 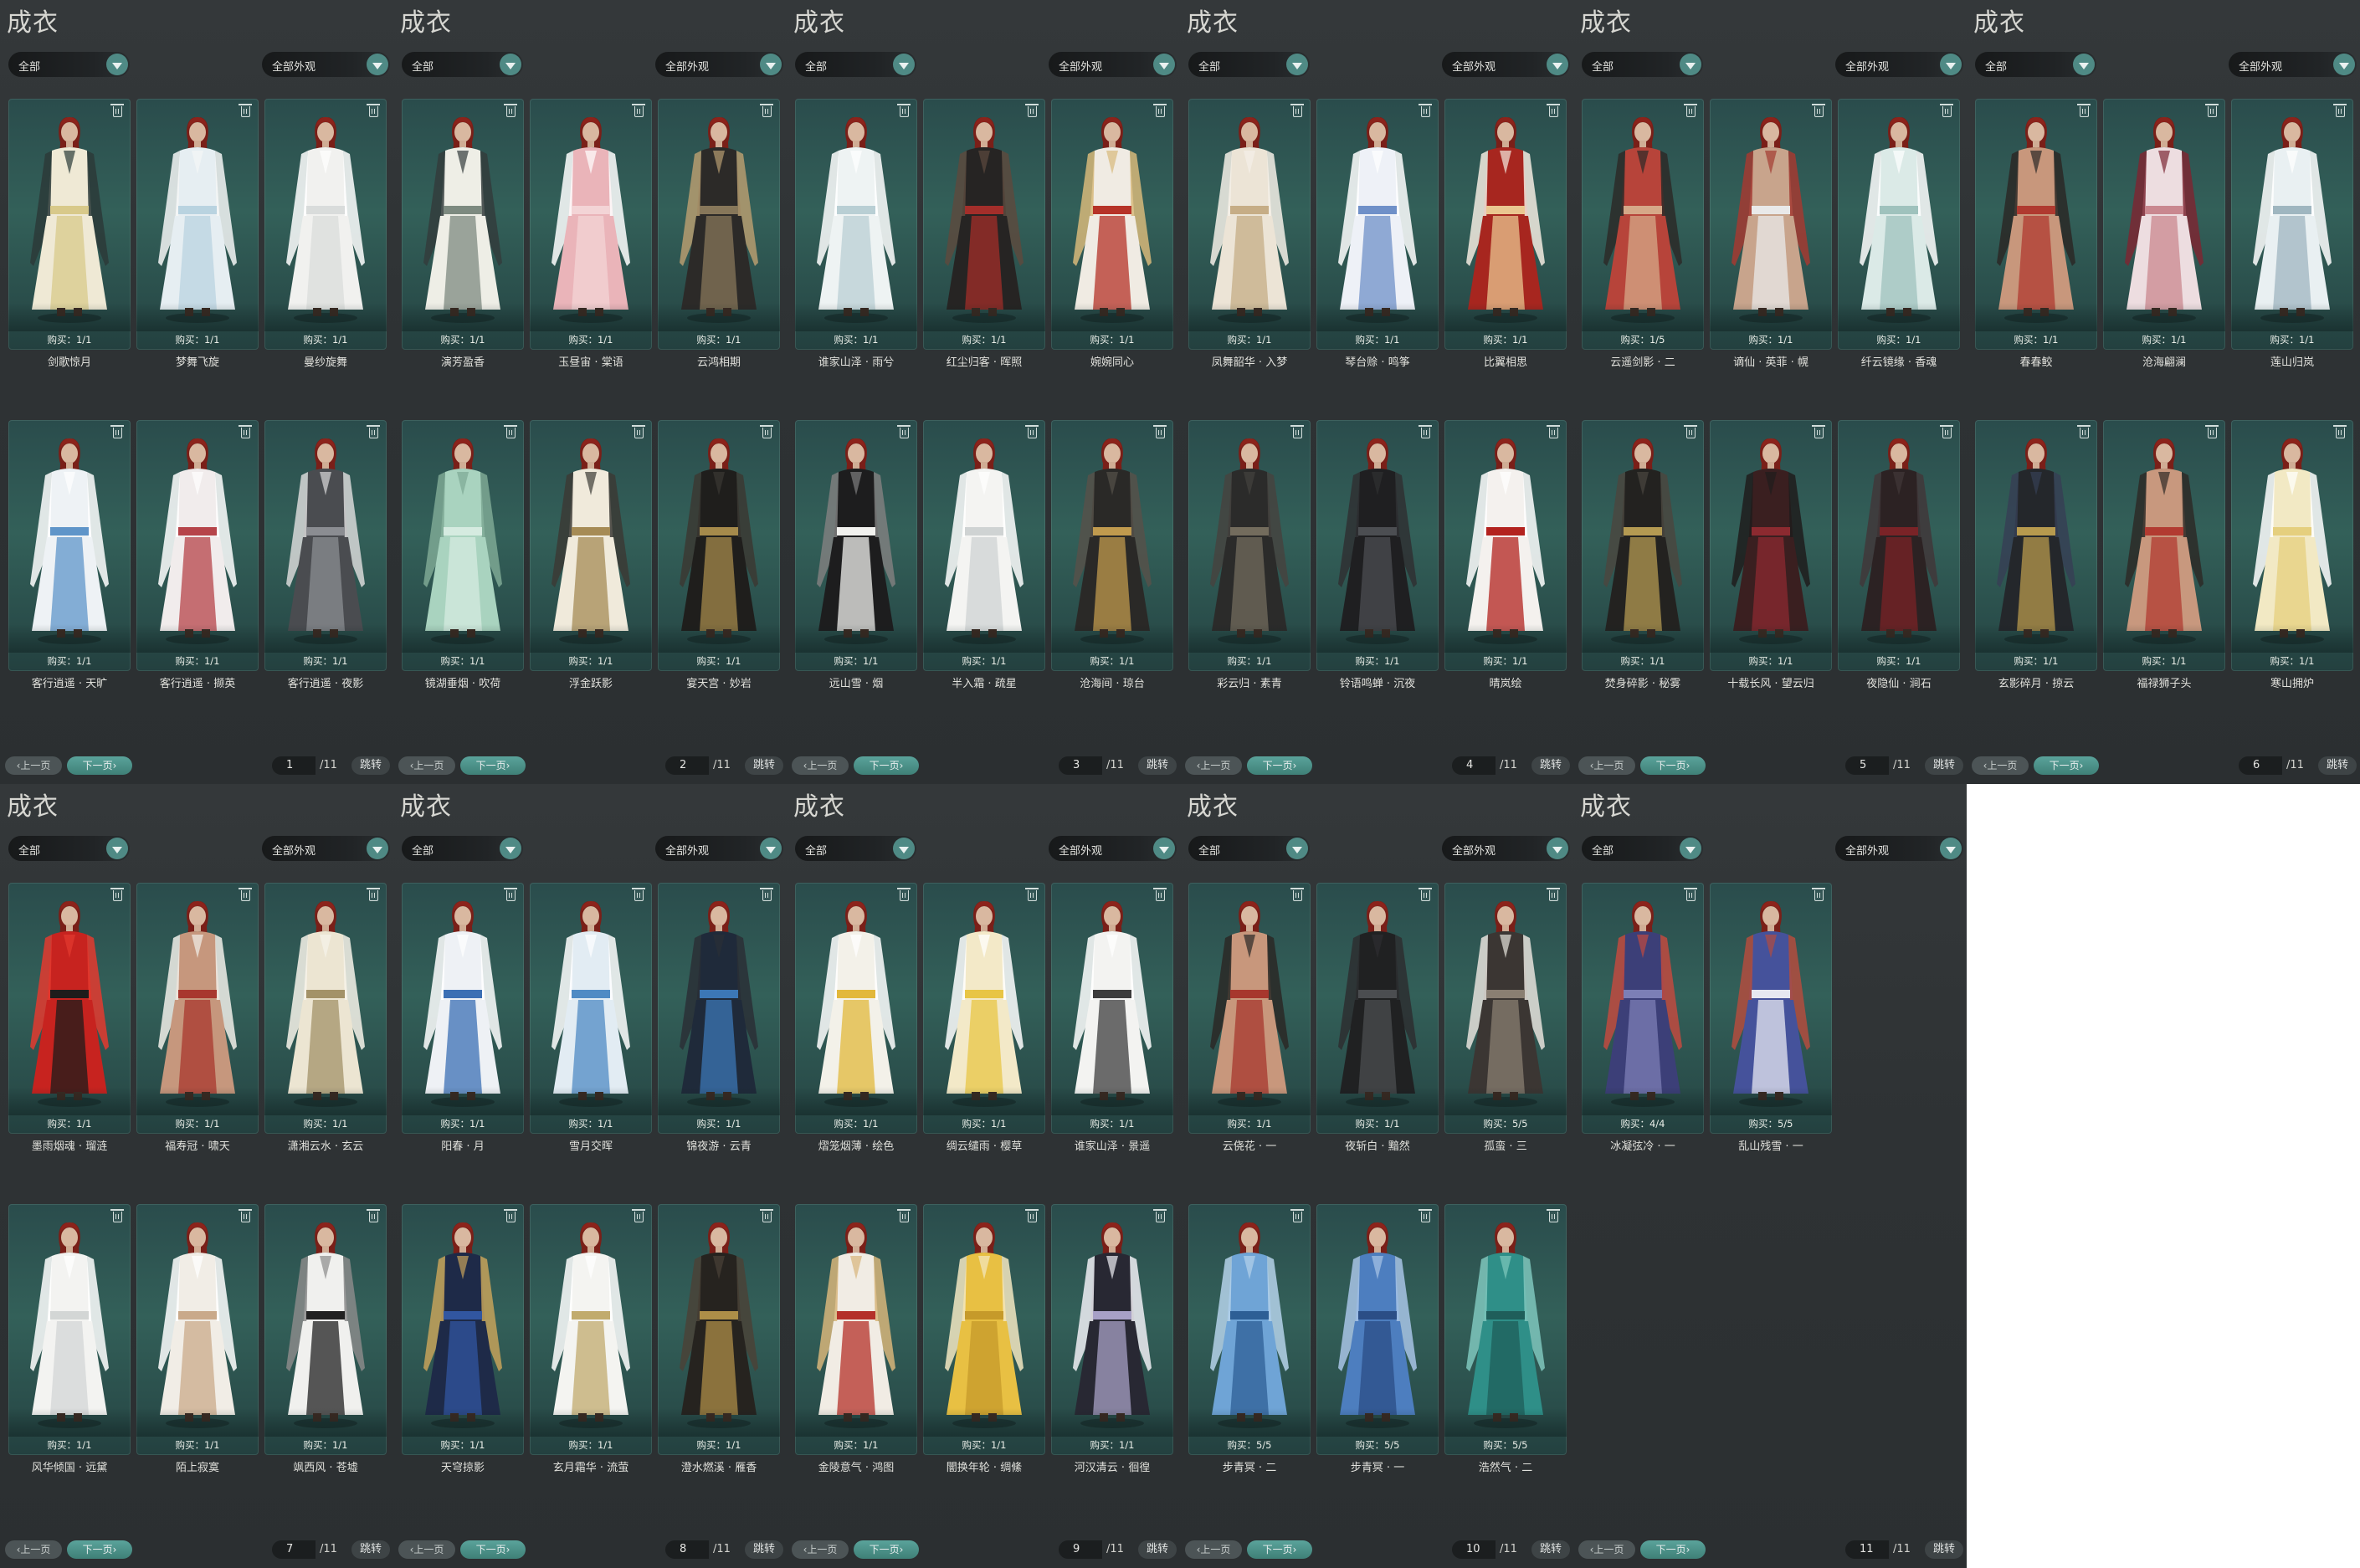 I want to click on page-number-input: 9, so click(x=1080, y=1549).